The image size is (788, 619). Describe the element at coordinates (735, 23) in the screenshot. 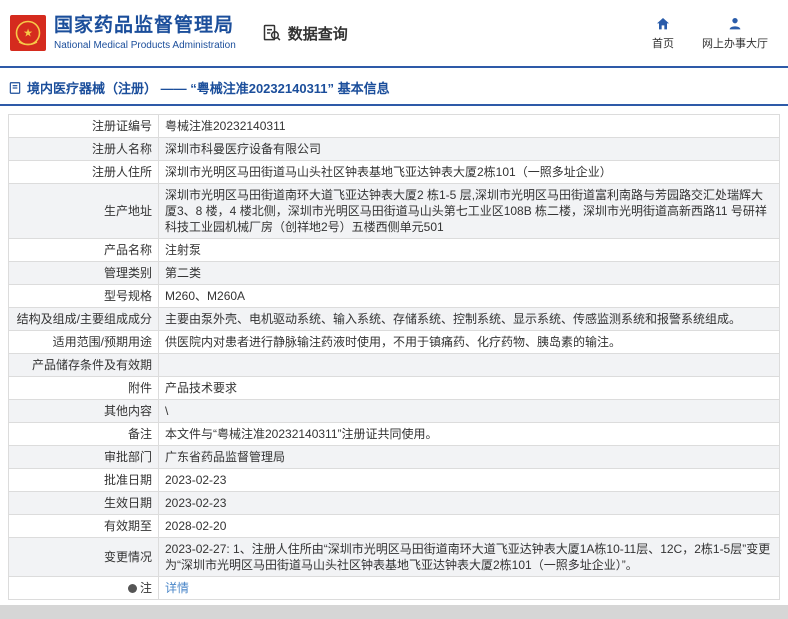

I see `person-icon` at that location.